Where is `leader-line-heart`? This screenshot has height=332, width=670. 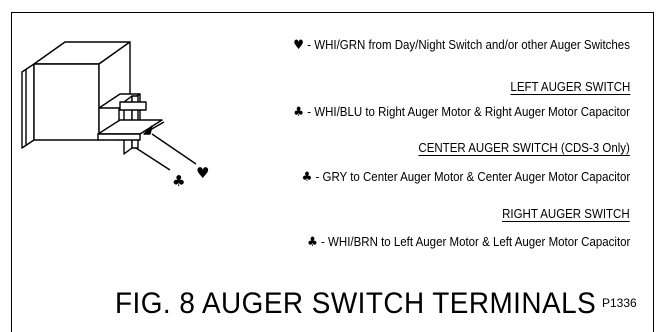 leader-line-heart is located at coordinates (174, 149).